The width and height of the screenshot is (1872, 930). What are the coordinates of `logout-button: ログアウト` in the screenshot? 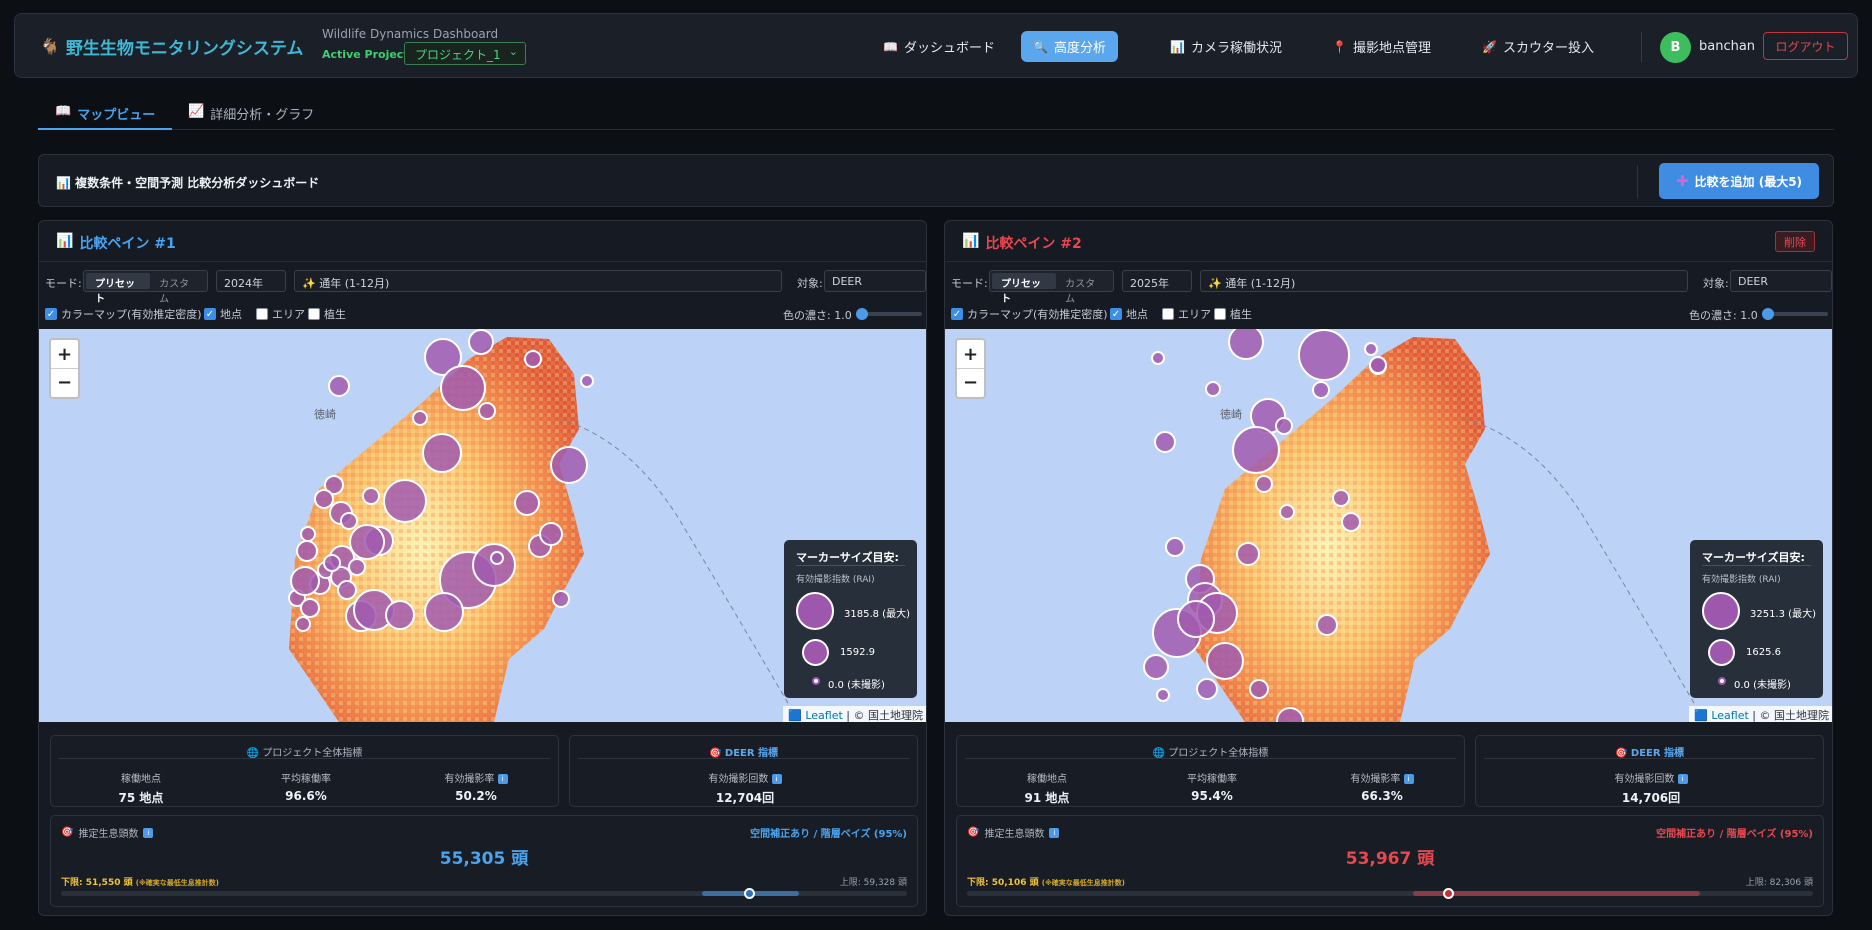 It's located at (1805, 46).